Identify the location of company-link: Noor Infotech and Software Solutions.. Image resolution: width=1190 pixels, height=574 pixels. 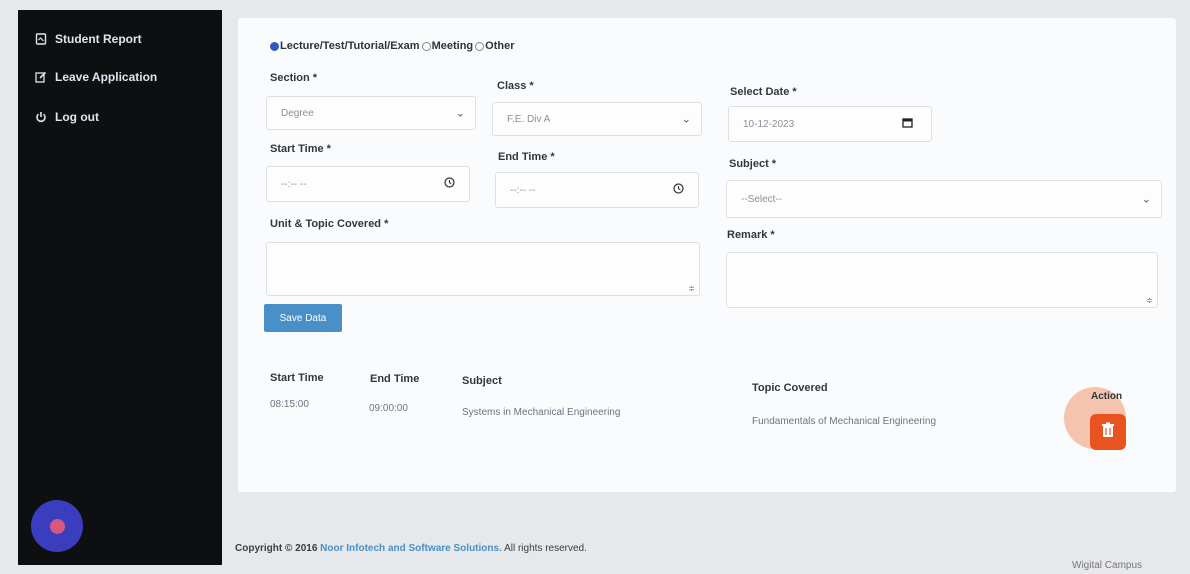
(411, 548).